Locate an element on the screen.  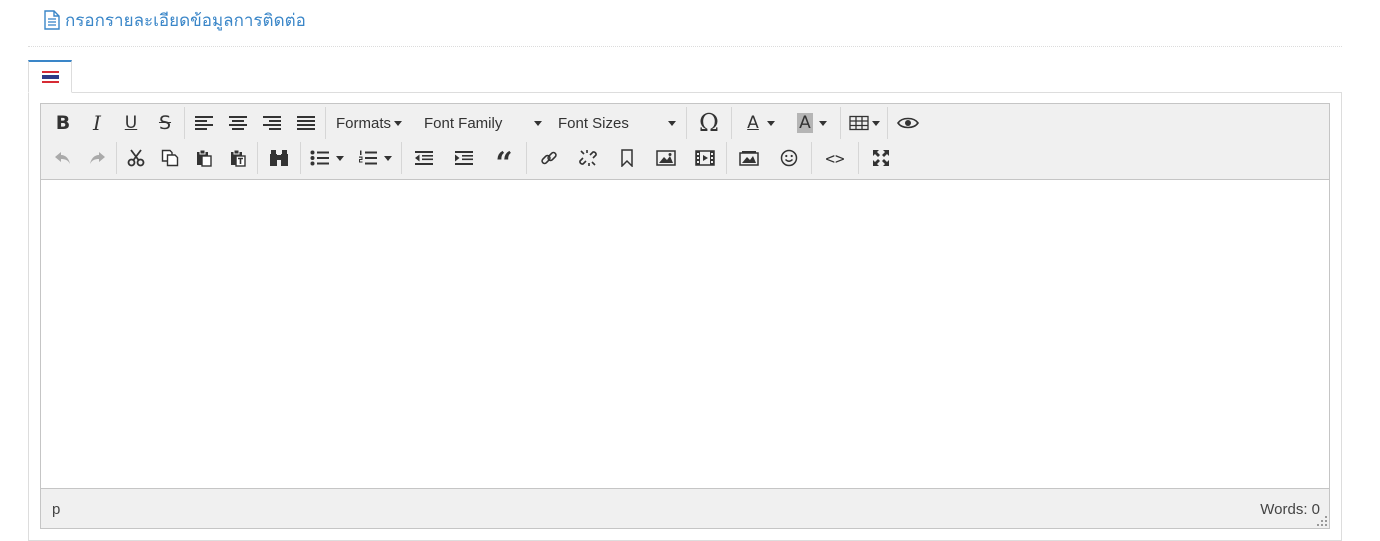
smiley-icon is located at coordinates (789, 158).